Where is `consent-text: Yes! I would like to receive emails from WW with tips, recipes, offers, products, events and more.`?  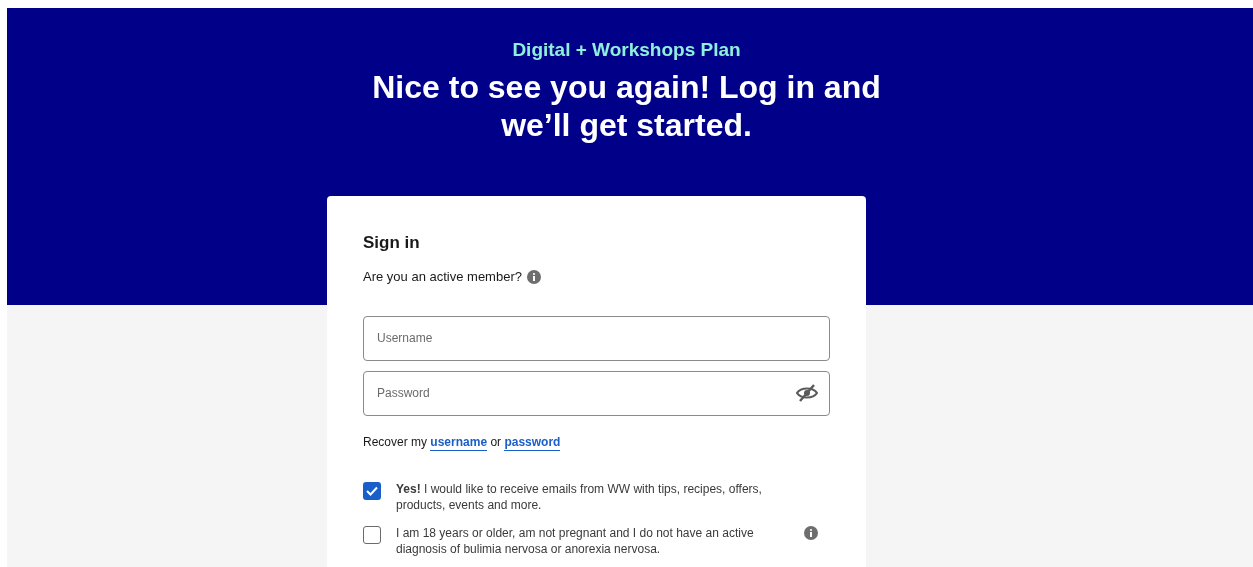 consent-text: Yes! I would like to receive emails from WW with tips, recipes, offers, products, events and more. is located at coordinates (579, 496).